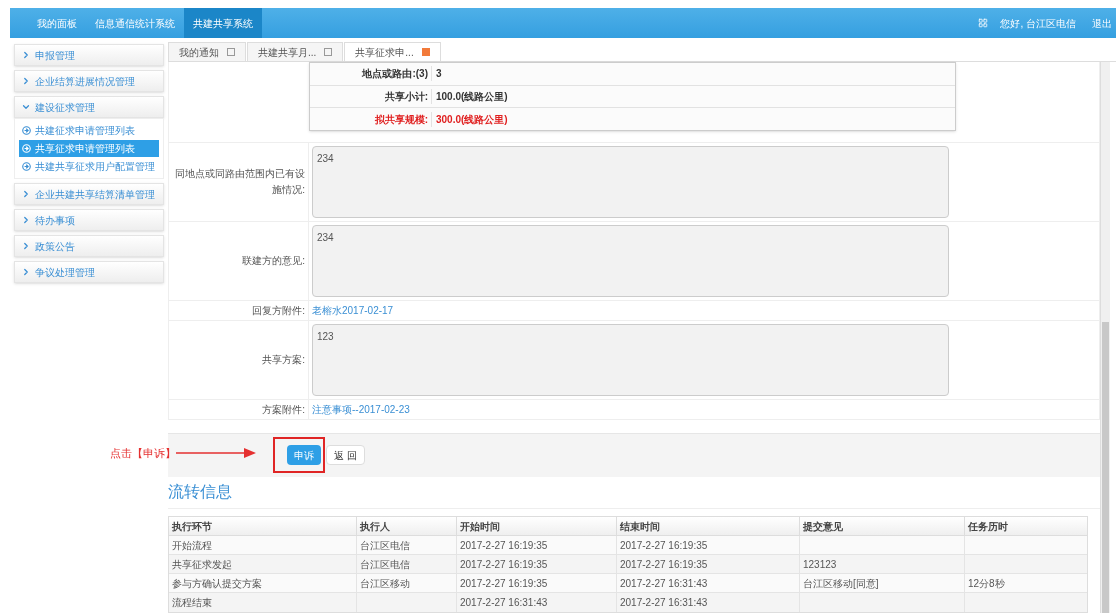 Image resolution: width=1116 pixels, height=613 pixels. Describe the element at coordinates (202, 564) in the screenshot. I see `table-cell-text: 共享征求发起` at that location.